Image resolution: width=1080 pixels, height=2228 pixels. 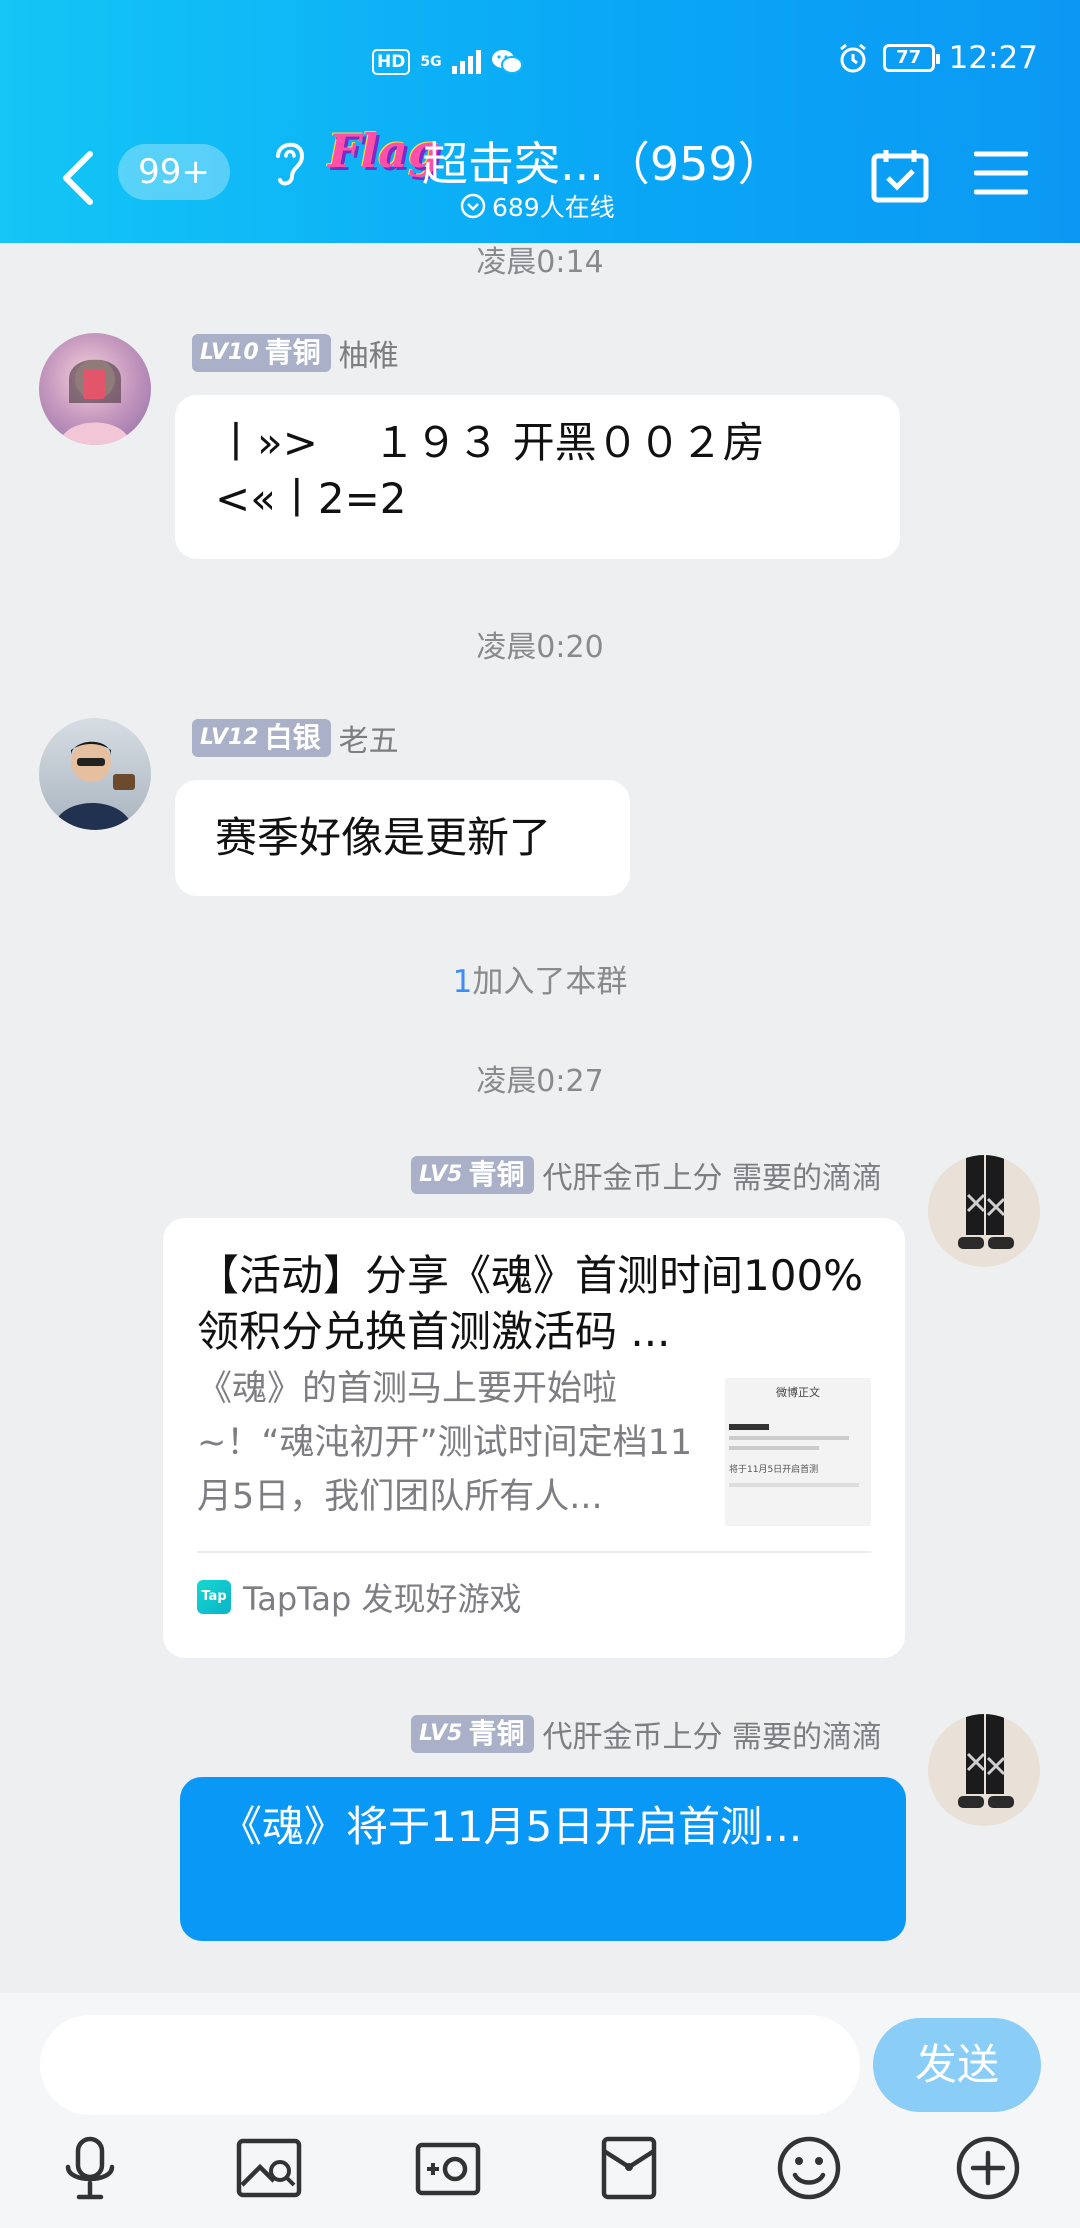 What do you see at coordinates (534, 1552) in the screenshot?
I see `card-divider` at bounding box center [534, 1552].